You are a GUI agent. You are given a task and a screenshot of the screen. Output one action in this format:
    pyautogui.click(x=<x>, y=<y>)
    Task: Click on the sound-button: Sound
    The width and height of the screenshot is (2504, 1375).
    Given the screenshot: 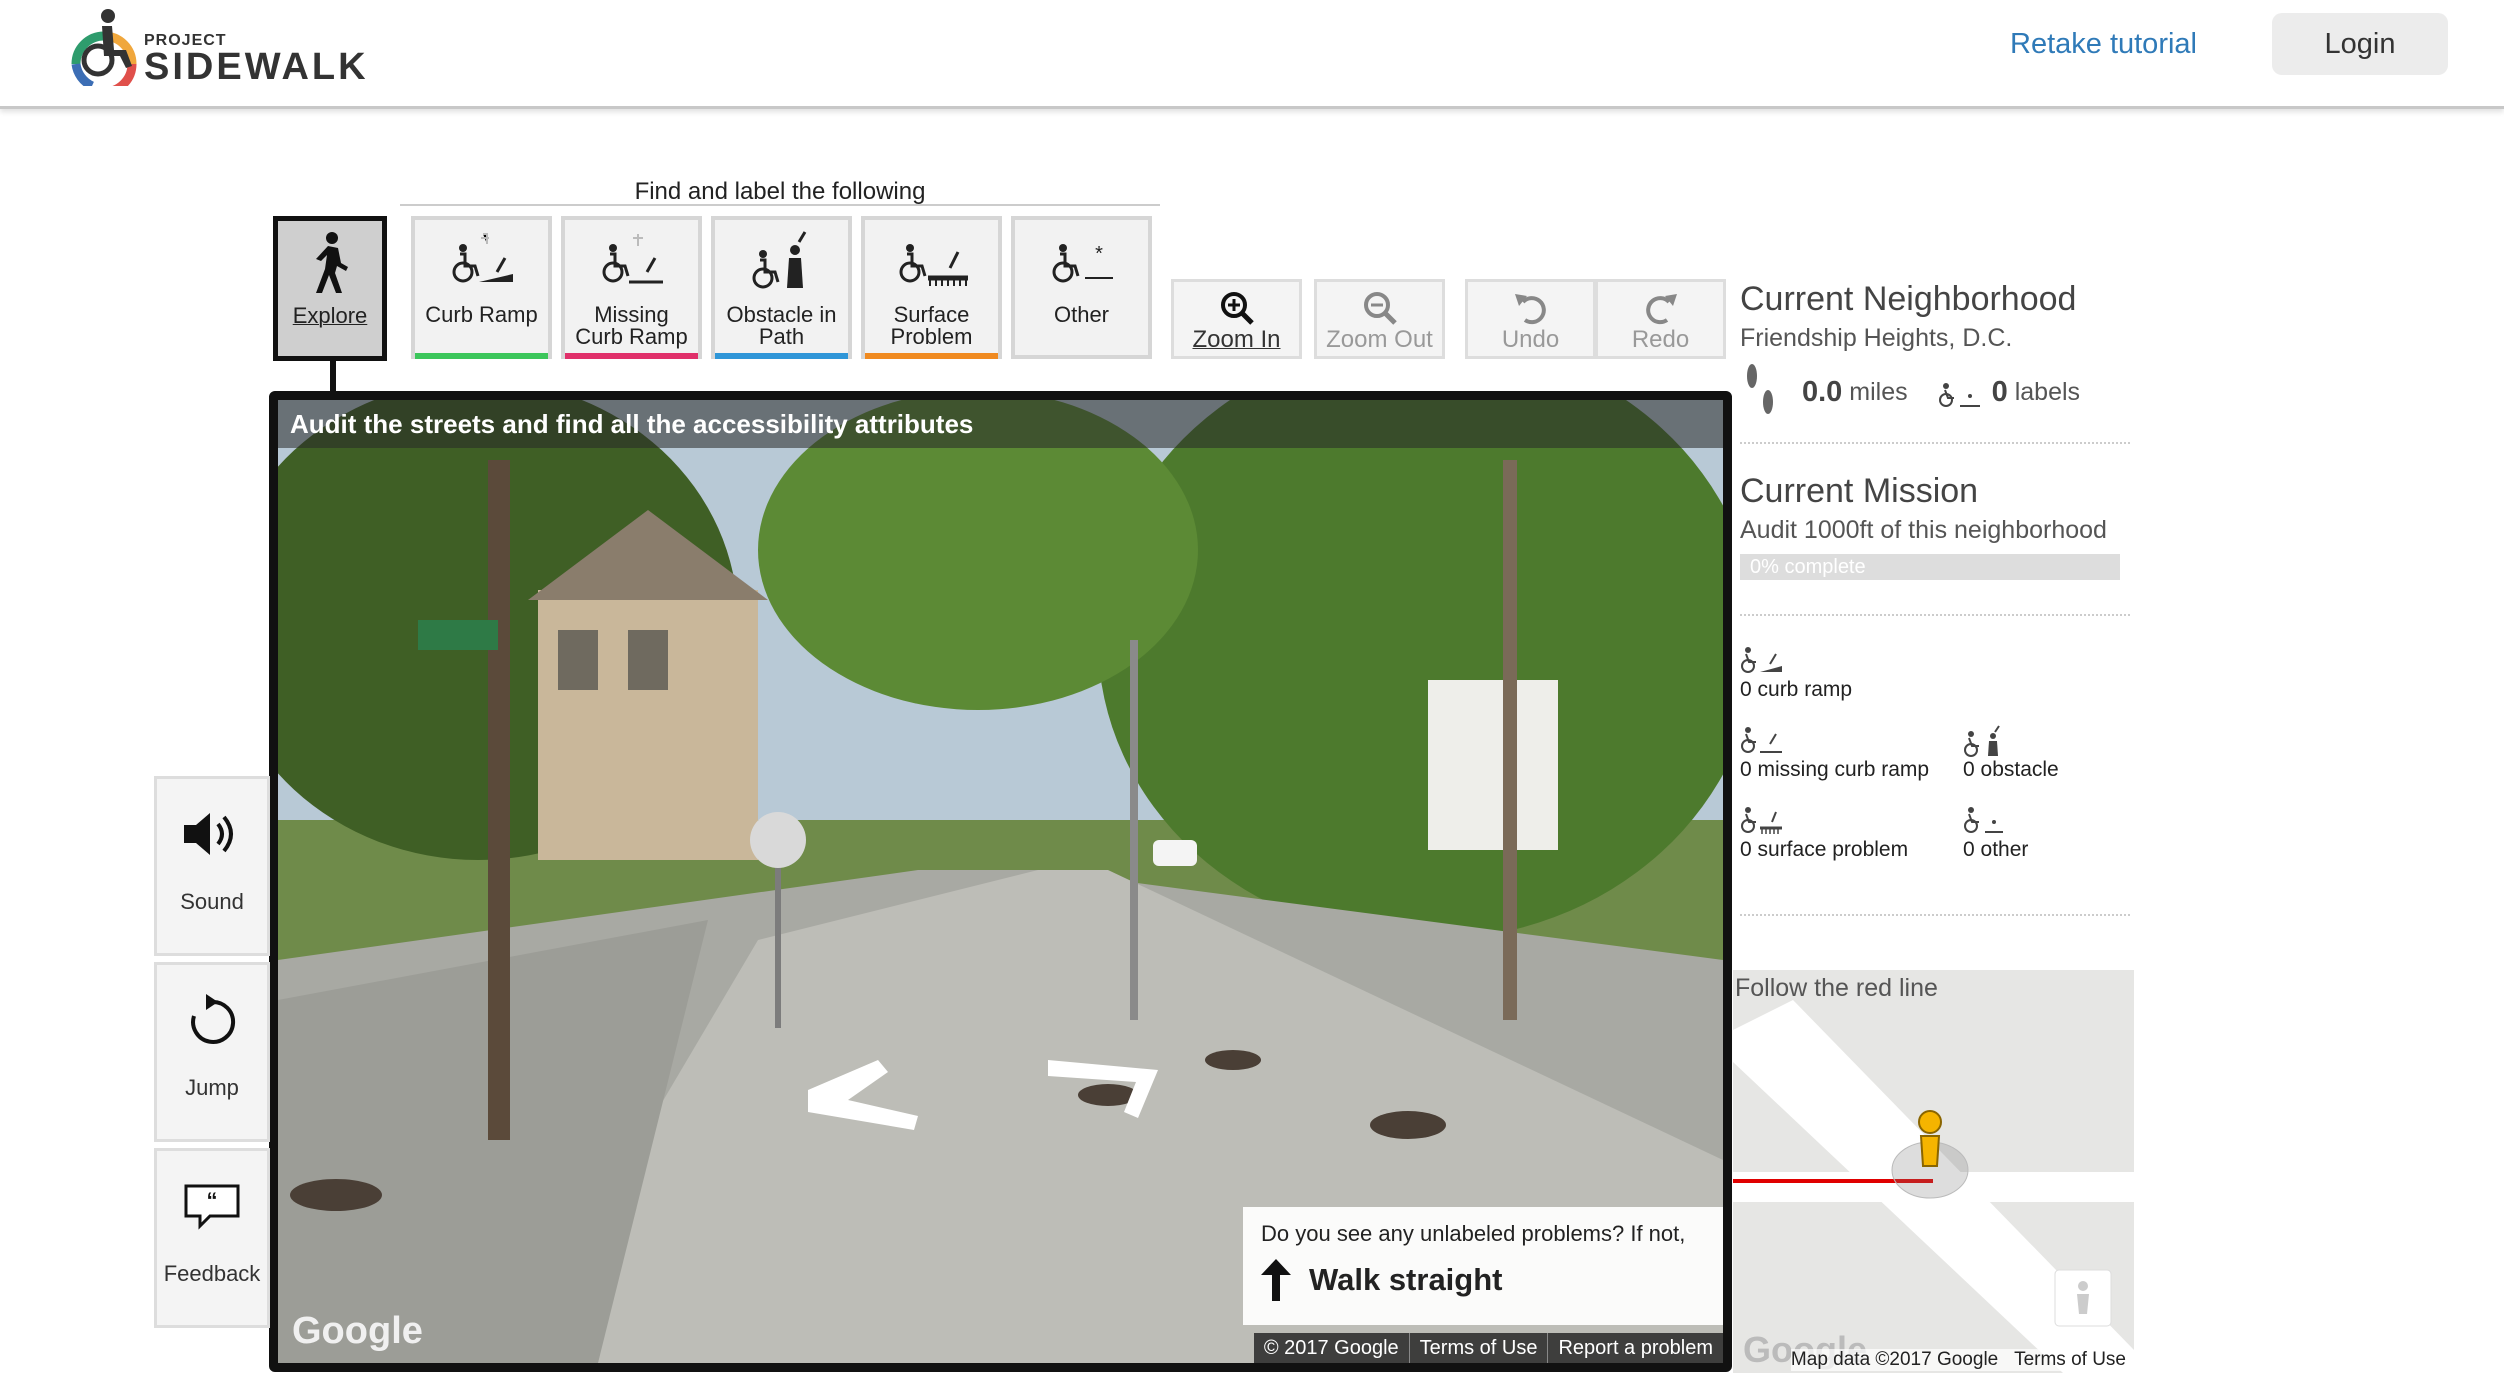 What is the action you would take?
    pyautogui.click(x=212, y=866)
    